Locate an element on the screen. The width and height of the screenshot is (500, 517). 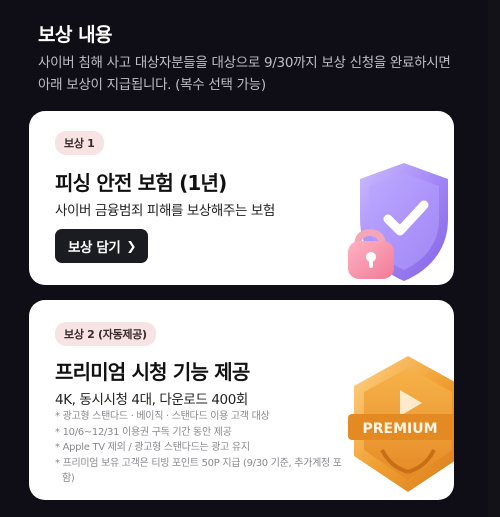
section-title: 보상 내용 is located at coordinates (75, 35).